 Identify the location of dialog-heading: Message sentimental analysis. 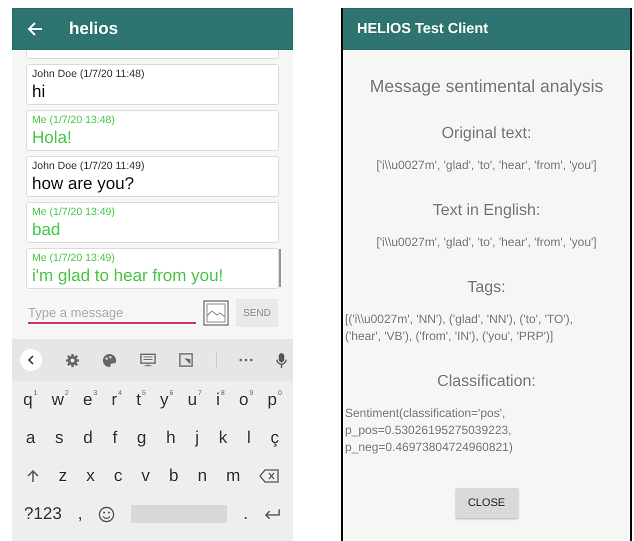
(487, 86).